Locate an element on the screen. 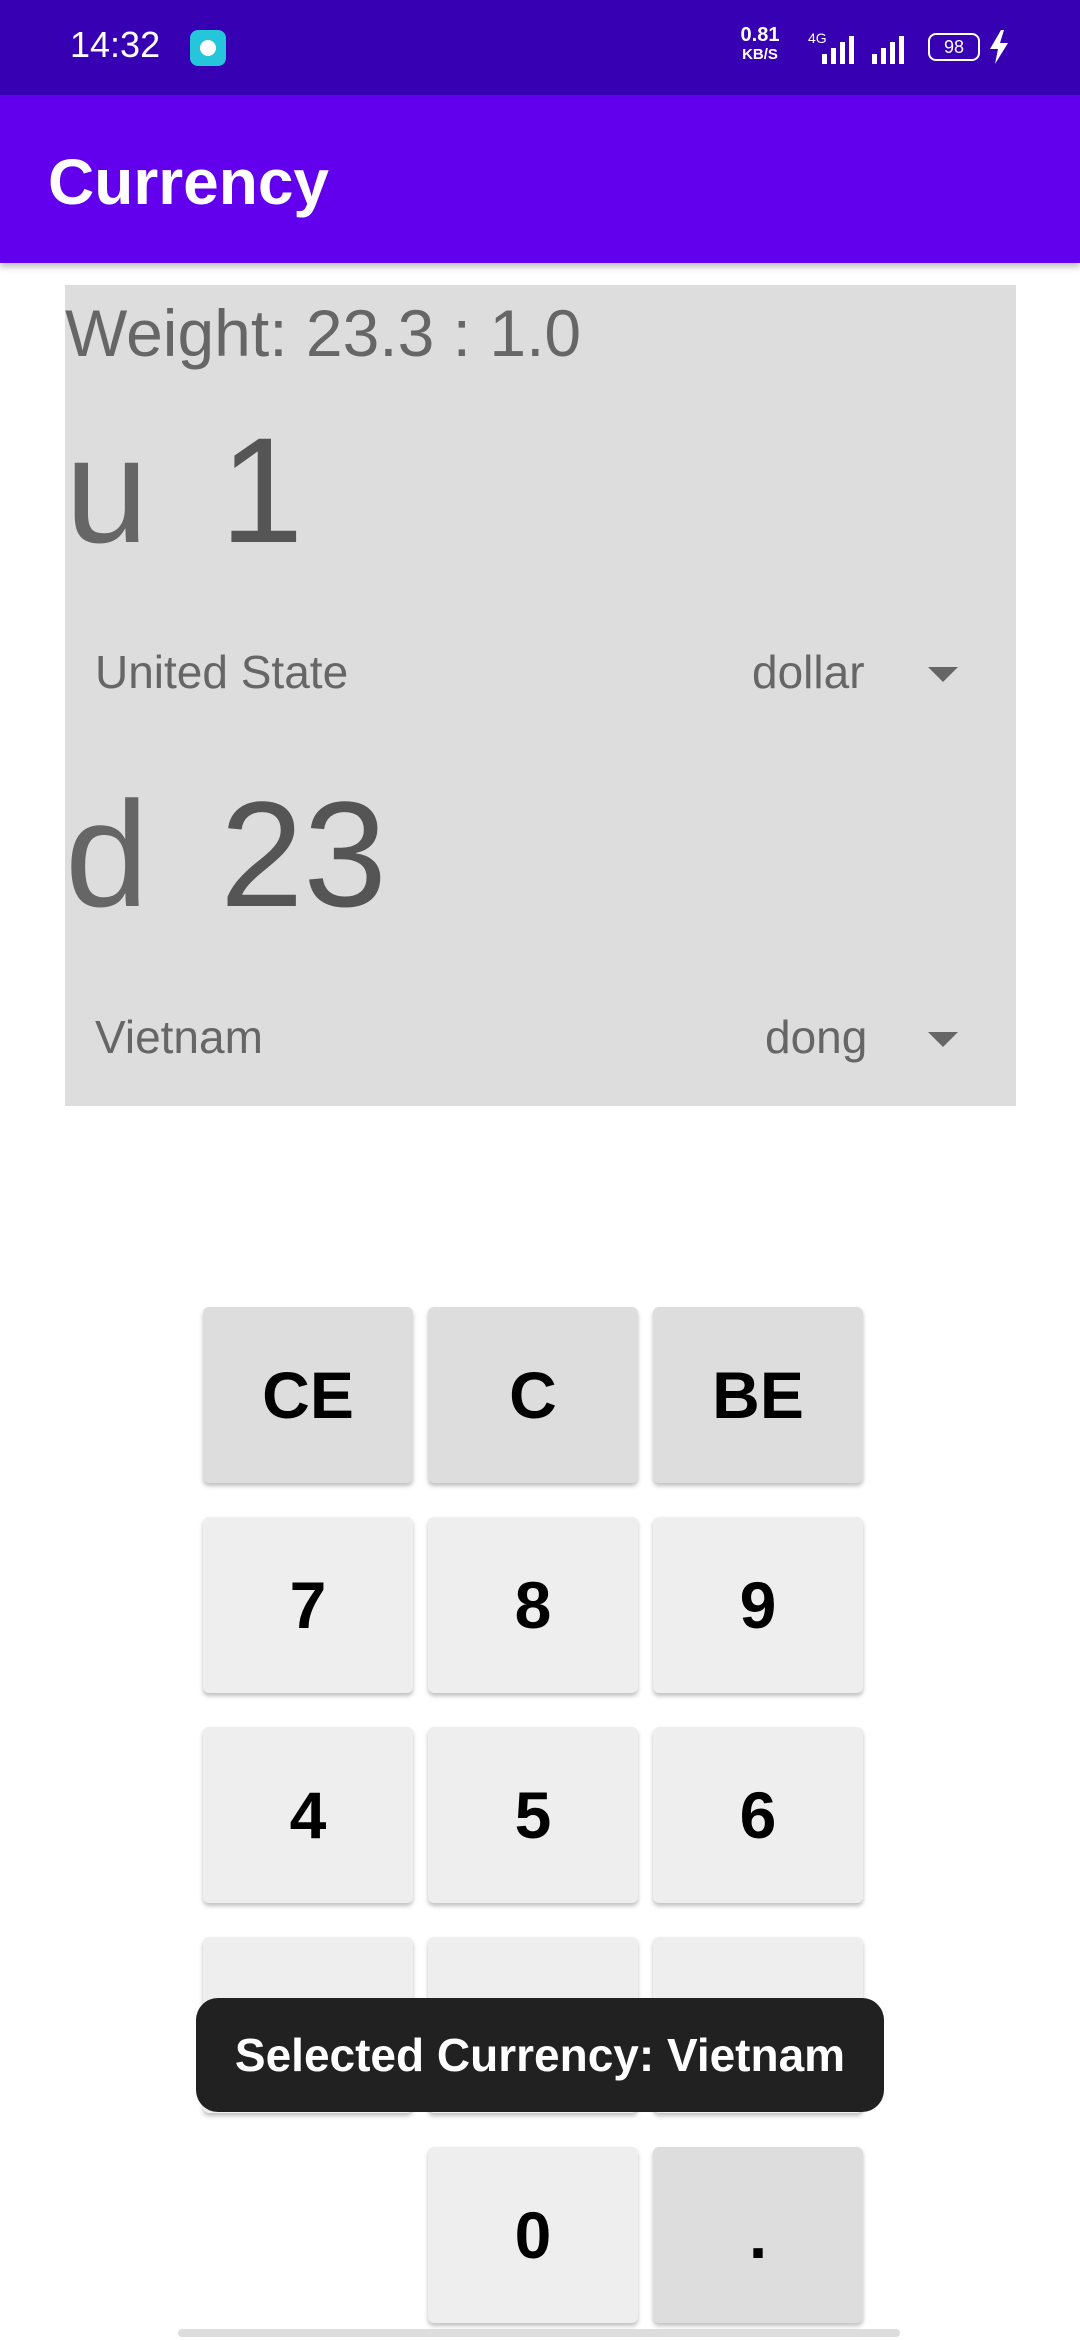  charging-icon is located at coordinates (999, 47).